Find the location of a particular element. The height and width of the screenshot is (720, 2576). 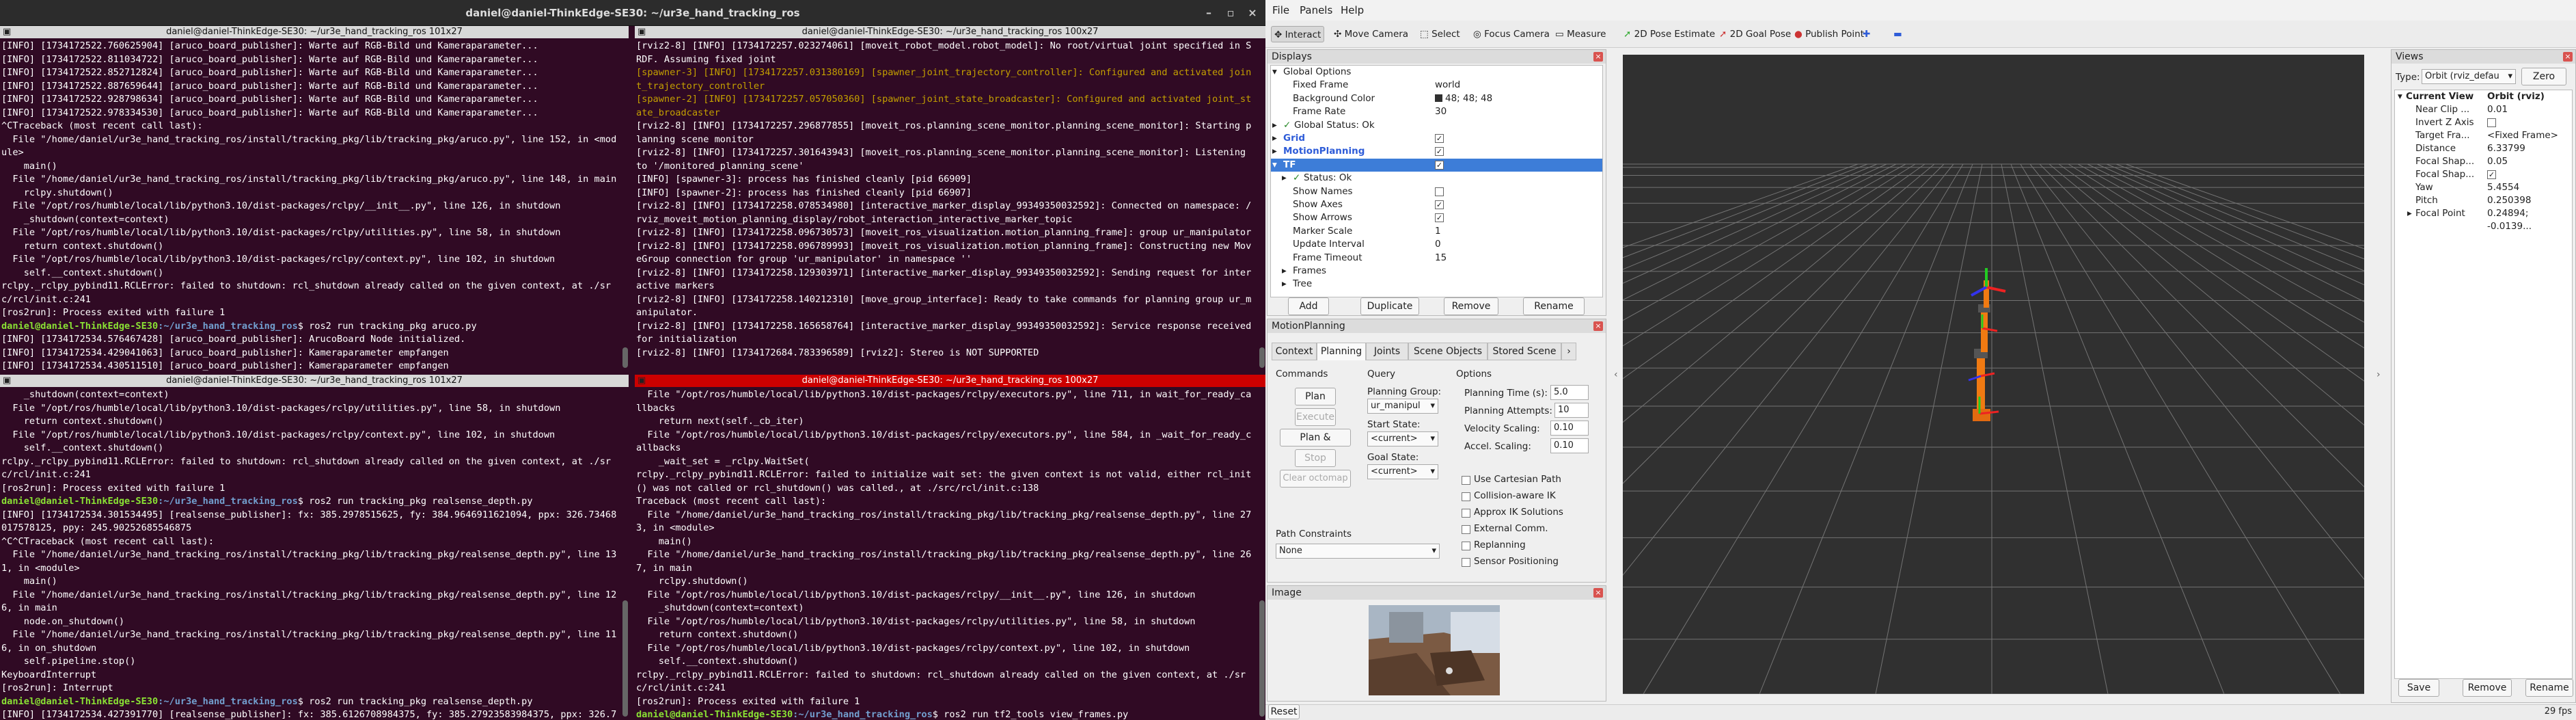

tool-publish-point: ● Publish Point is located at coordinates (1829, 34).